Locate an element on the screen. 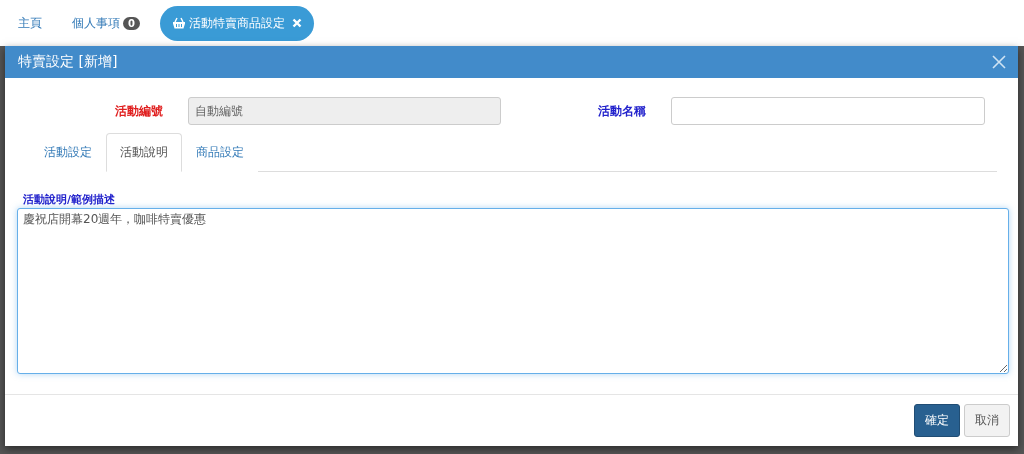 This screenshot has width=1024, height=454. cancel-button: 取消 is located at coordinates (987, 421).